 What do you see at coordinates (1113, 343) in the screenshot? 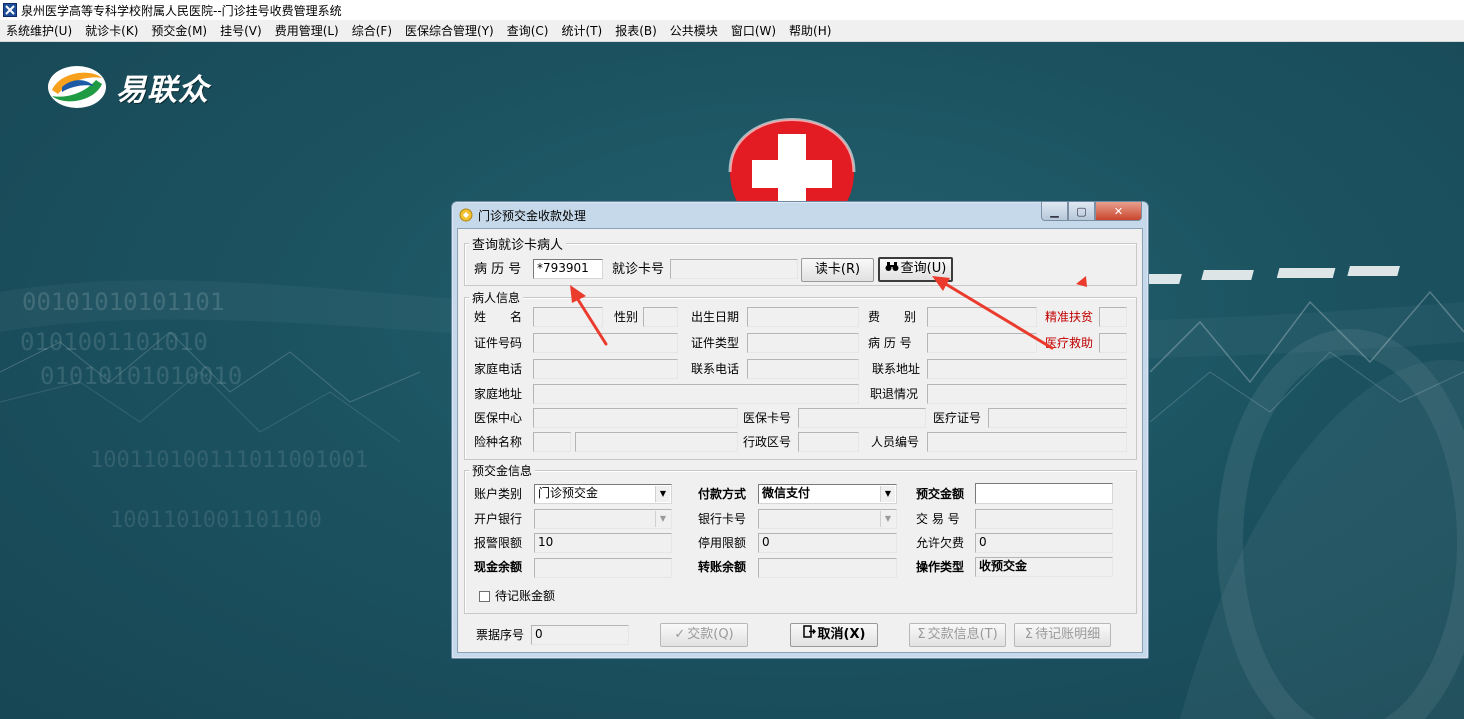
I see `medical-aid-field` at bounding box center [1113, 343].